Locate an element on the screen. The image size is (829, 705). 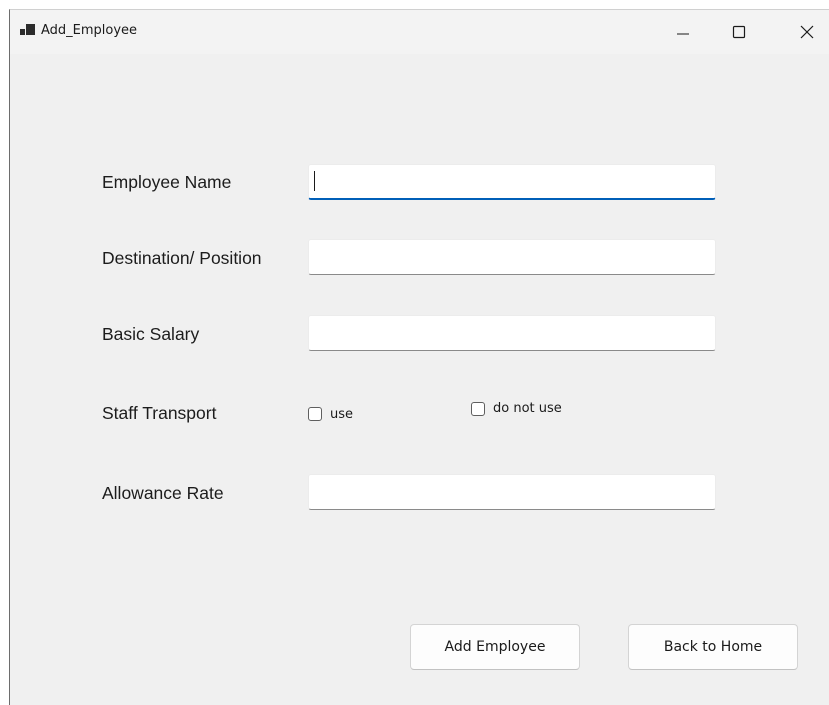
back-to-home-button: Back to Home is located at coordinates (713, 647).